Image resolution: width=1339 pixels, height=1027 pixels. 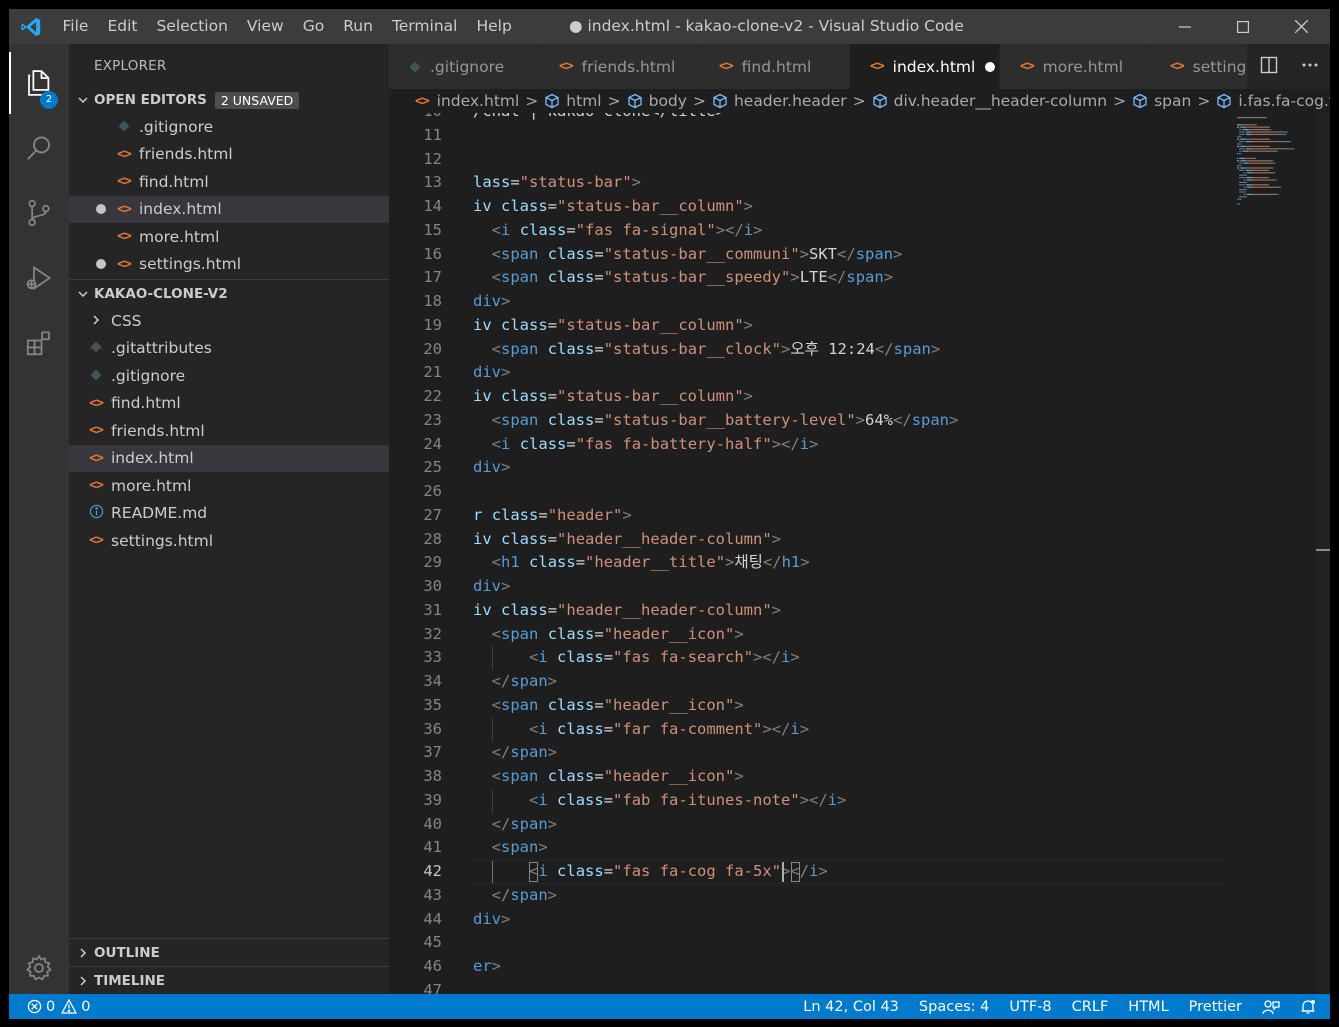 I want to click on code-line: 18 div>, so click(x=859, y=302).